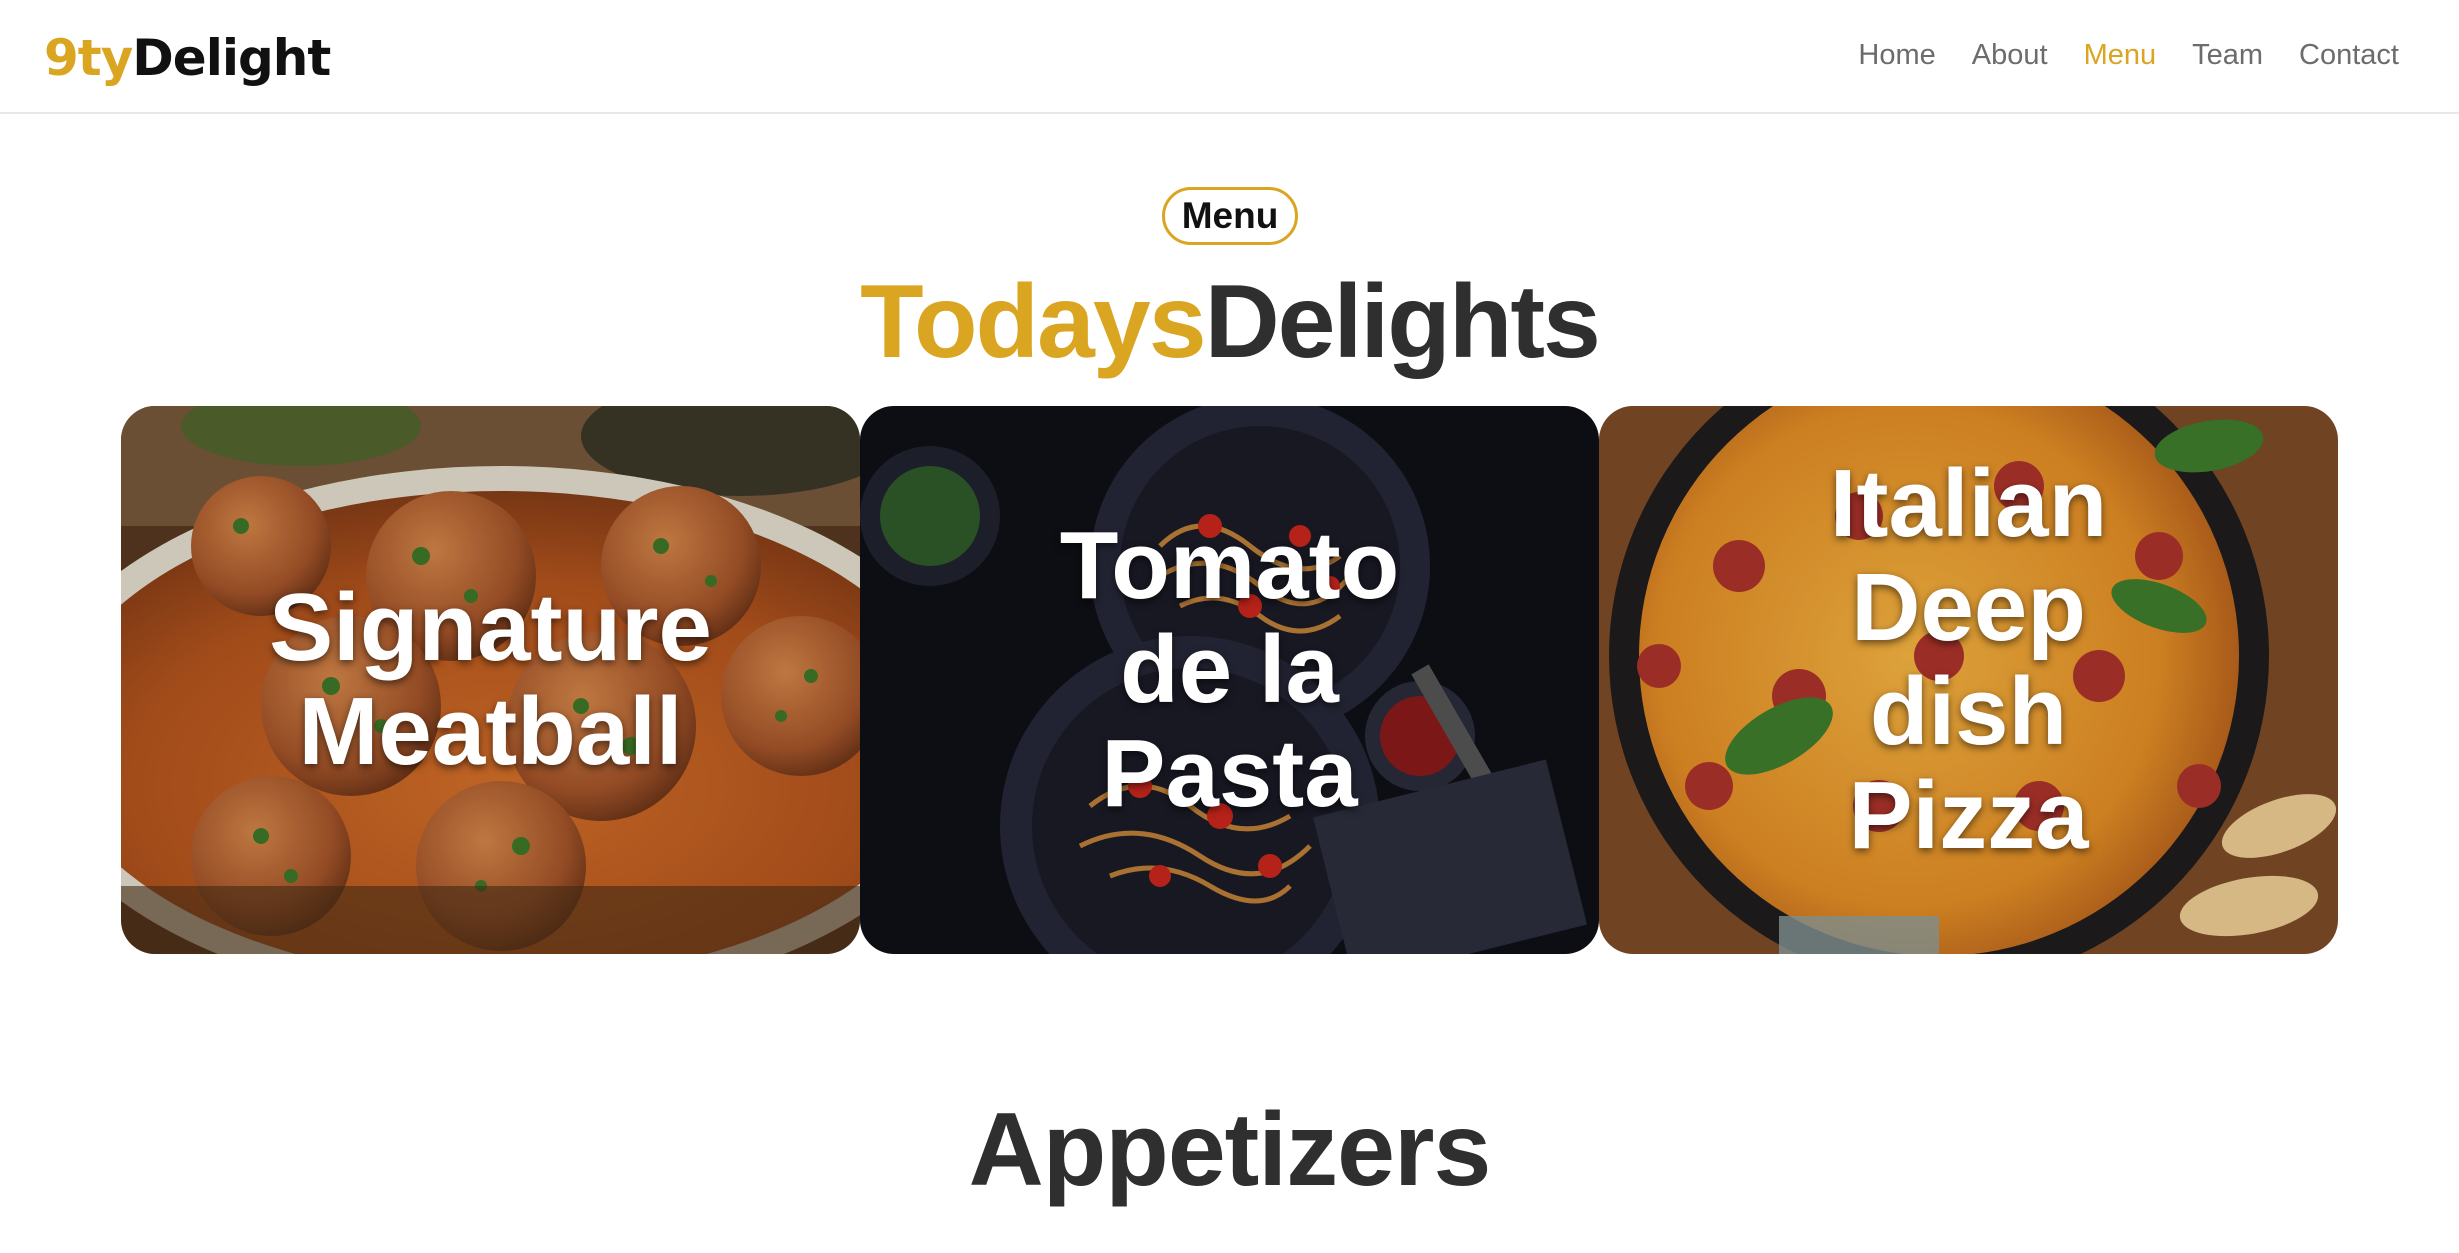 This screenshot has height=1253, width=2459. I want to click on nav-link-about: About, so click(2010, 55).